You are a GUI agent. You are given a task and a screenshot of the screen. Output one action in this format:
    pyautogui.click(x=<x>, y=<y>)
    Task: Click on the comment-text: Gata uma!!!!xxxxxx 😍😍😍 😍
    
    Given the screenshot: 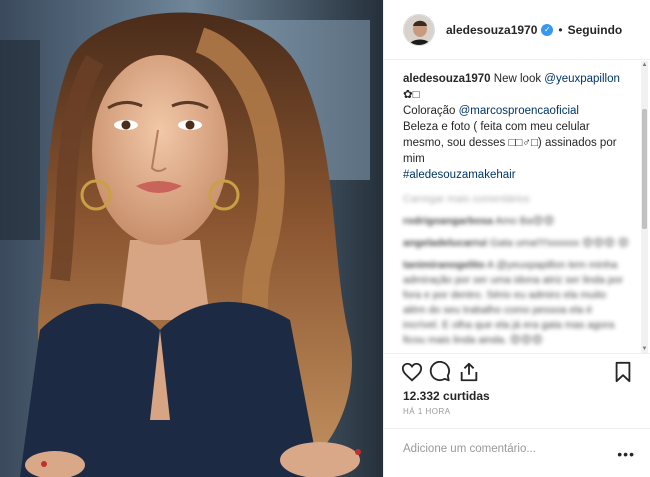 What is the action you would take?
    pyautogui.click(x=559, y=243)
    